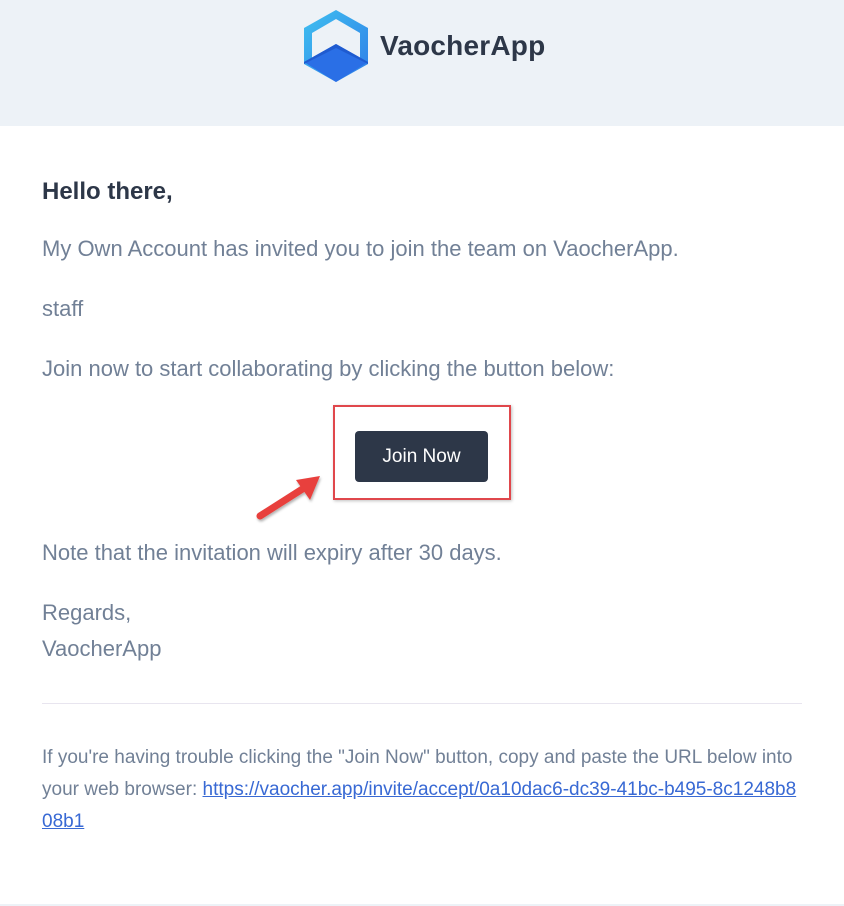 This screenshot has height=906, width=844. Describe the element at coordinates (107, 191) in the screenshot. I see `greeting-heading: Hello there,` at that location.